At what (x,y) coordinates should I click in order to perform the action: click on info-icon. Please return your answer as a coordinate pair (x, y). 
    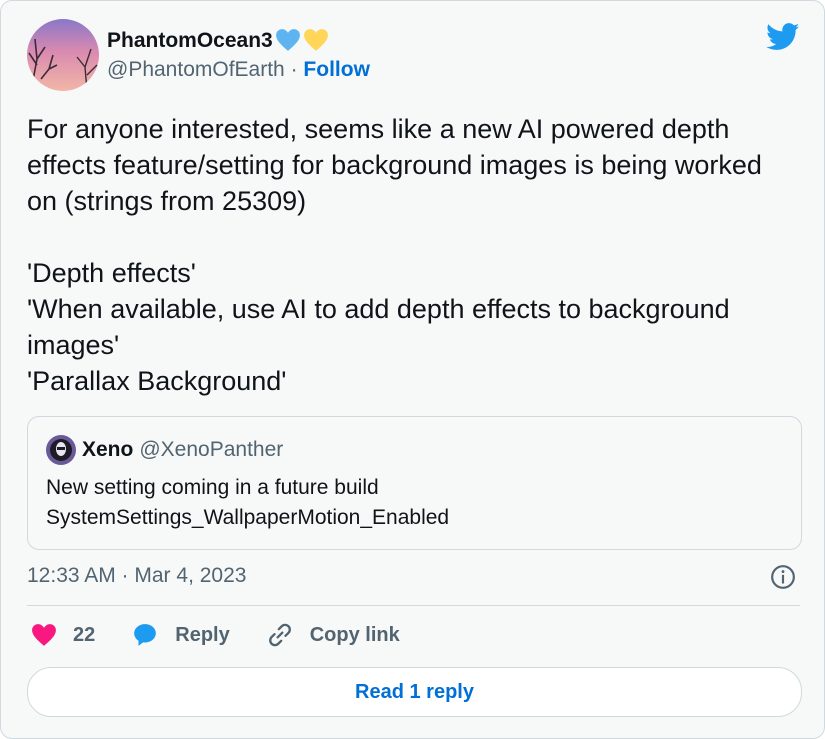
    Looking at the image, I should click on (783, 577).